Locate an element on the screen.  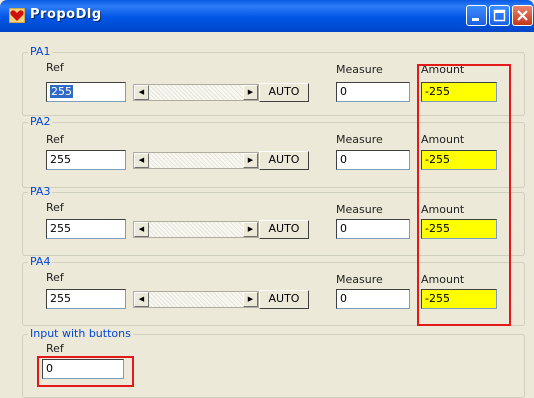
input-highlight-box is located at coordinates (85, 371).